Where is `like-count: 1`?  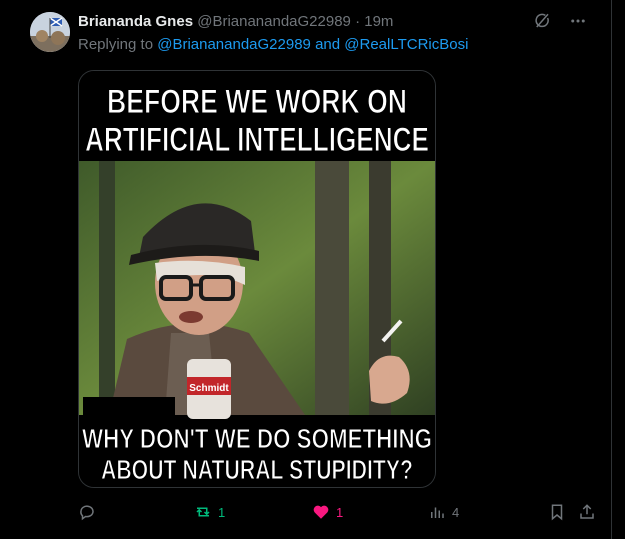 like-count: 1 is located at coordinates (340, 512).